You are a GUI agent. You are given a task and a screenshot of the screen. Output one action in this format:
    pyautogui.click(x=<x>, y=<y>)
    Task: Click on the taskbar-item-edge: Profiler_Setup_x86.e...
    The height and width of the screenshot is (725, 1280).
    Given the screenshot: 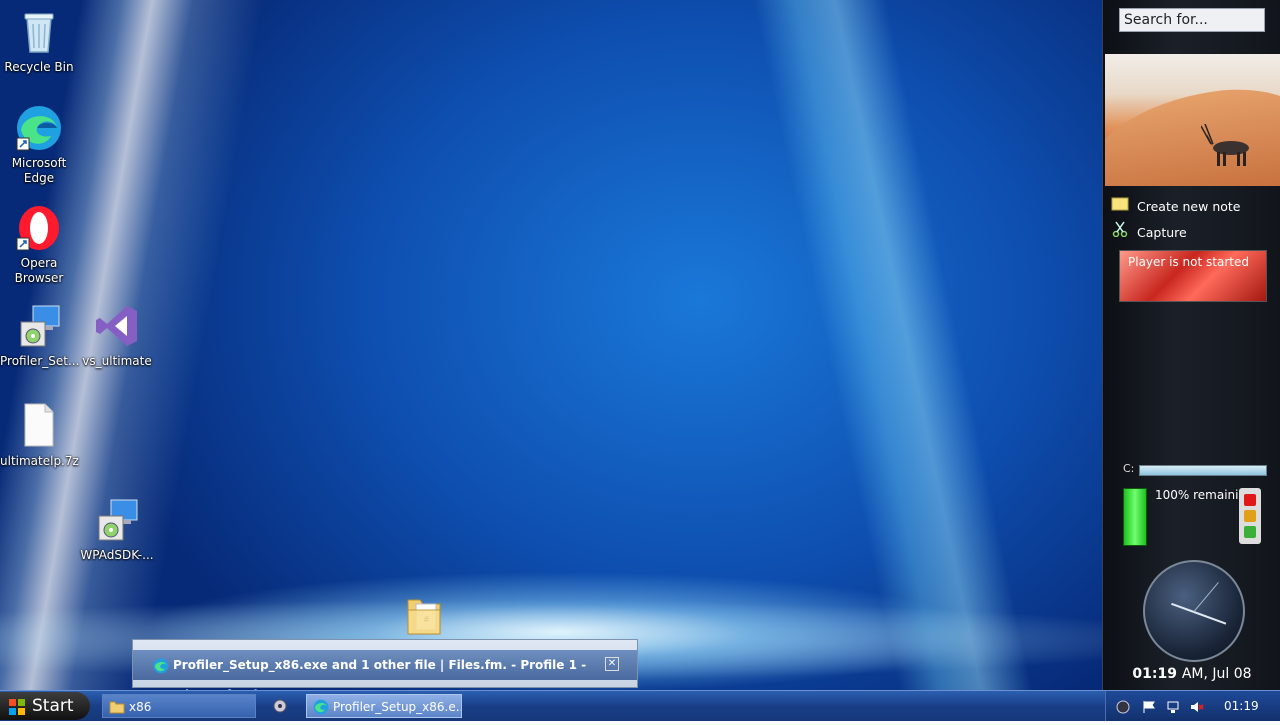 What is the action you would take?
    pyautogui.click(x=384, y=706)
    